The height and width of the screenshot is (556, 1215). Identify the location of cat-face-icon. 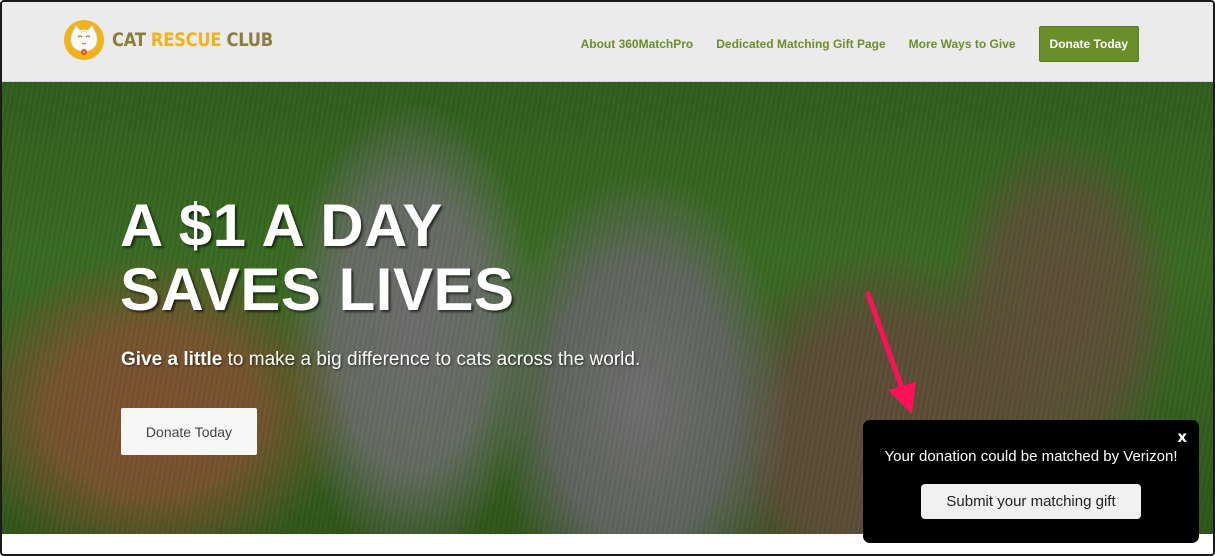
(84, 40).